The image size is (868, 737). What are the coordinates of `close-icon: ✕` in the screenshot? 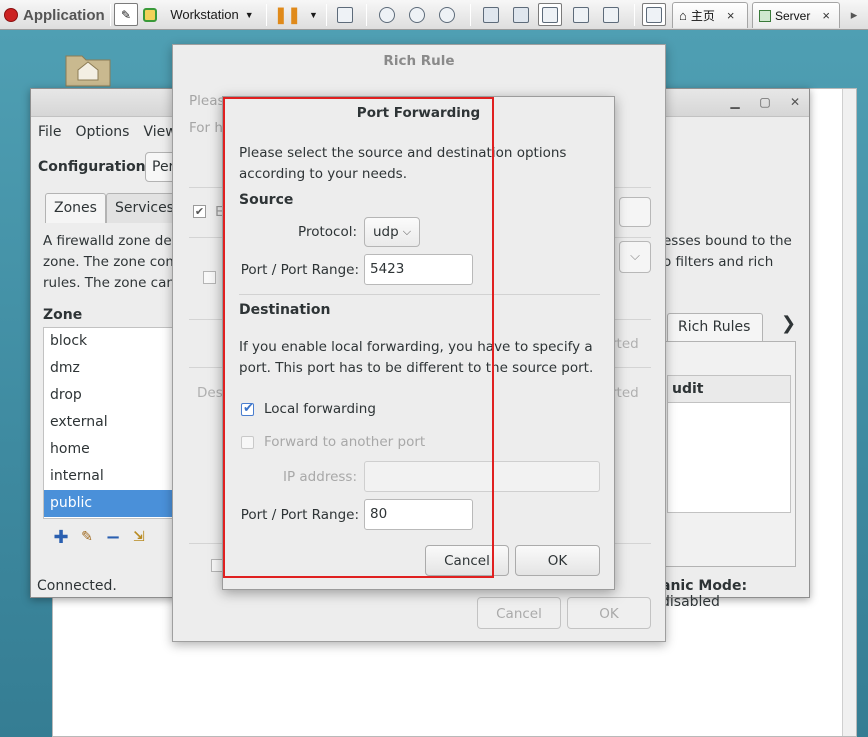 It's located at (795, 102).